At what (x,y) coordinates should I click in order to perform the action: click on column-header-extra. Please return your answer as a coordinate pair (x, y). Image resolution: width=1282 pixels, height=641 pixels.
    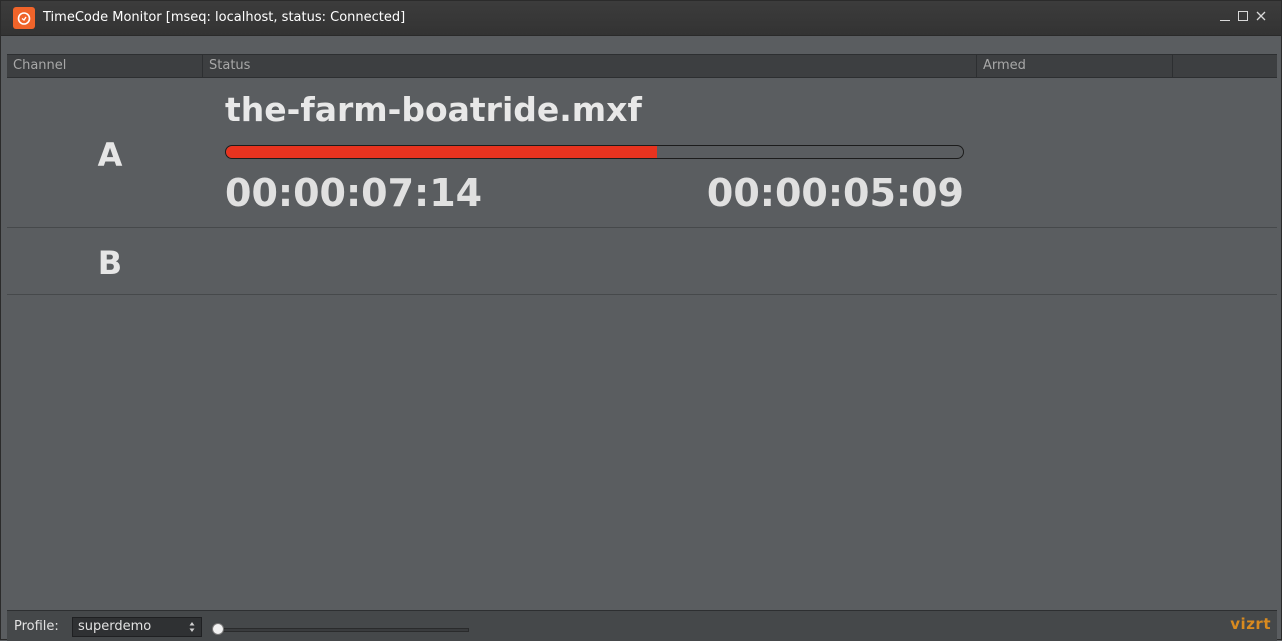
    Looking at the image, I should click on (1225, 66).